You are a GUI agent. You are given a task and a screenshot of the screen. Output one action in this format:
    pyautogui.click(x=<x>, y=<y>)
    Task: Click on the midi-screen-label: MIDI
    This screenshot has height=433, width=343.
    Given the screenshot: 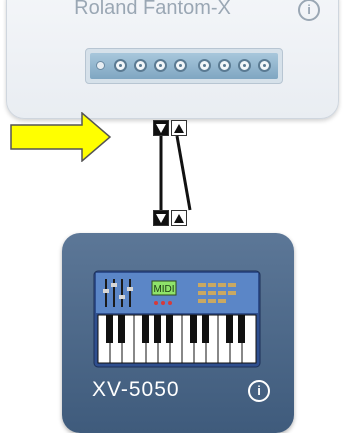 What is the action you would take?
    pyautogui.click(x=163, y=289)
    